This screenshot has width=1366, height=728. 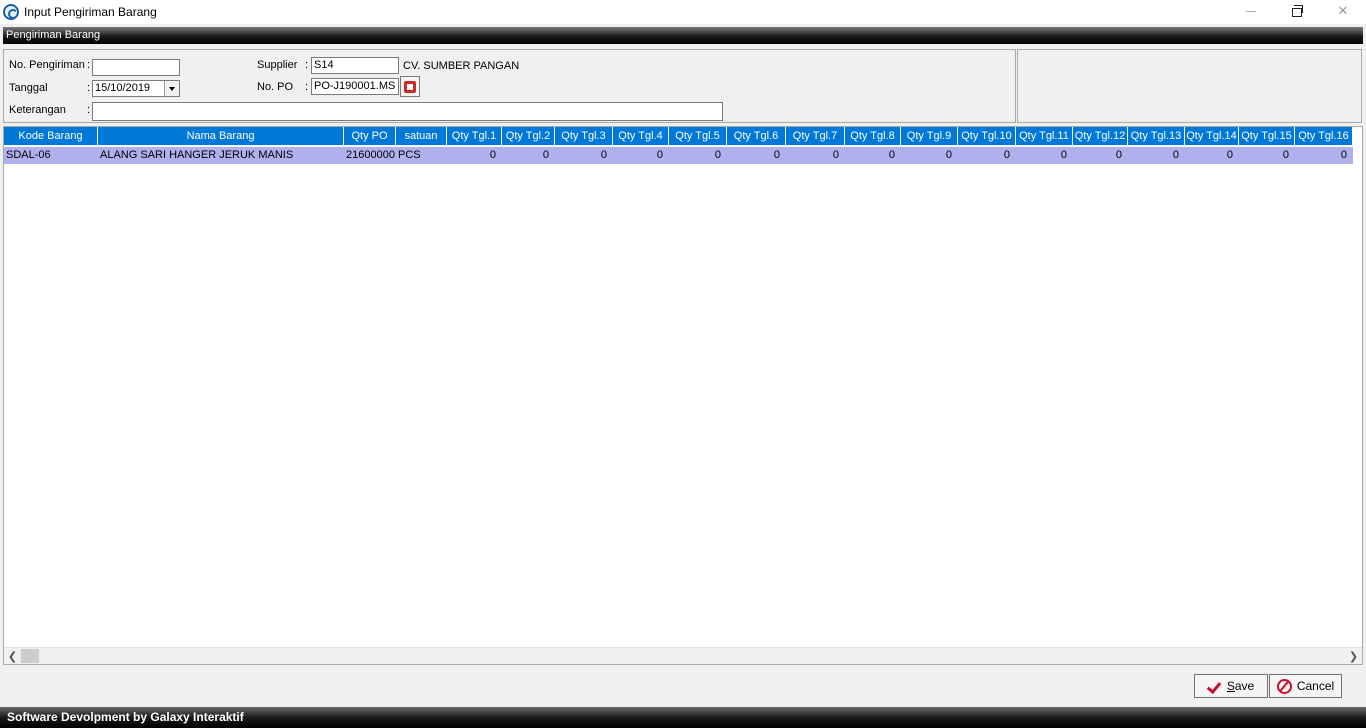 What do you see at coordinates (11, 12) in the screenshot?
I see `app-logo-icon` at bounding box center [11, 12].